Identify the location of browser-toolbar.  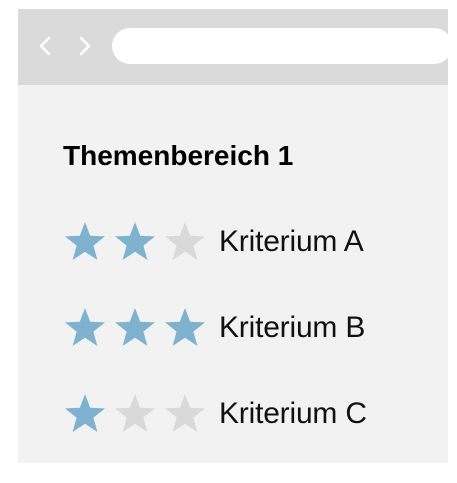
(235, 47).